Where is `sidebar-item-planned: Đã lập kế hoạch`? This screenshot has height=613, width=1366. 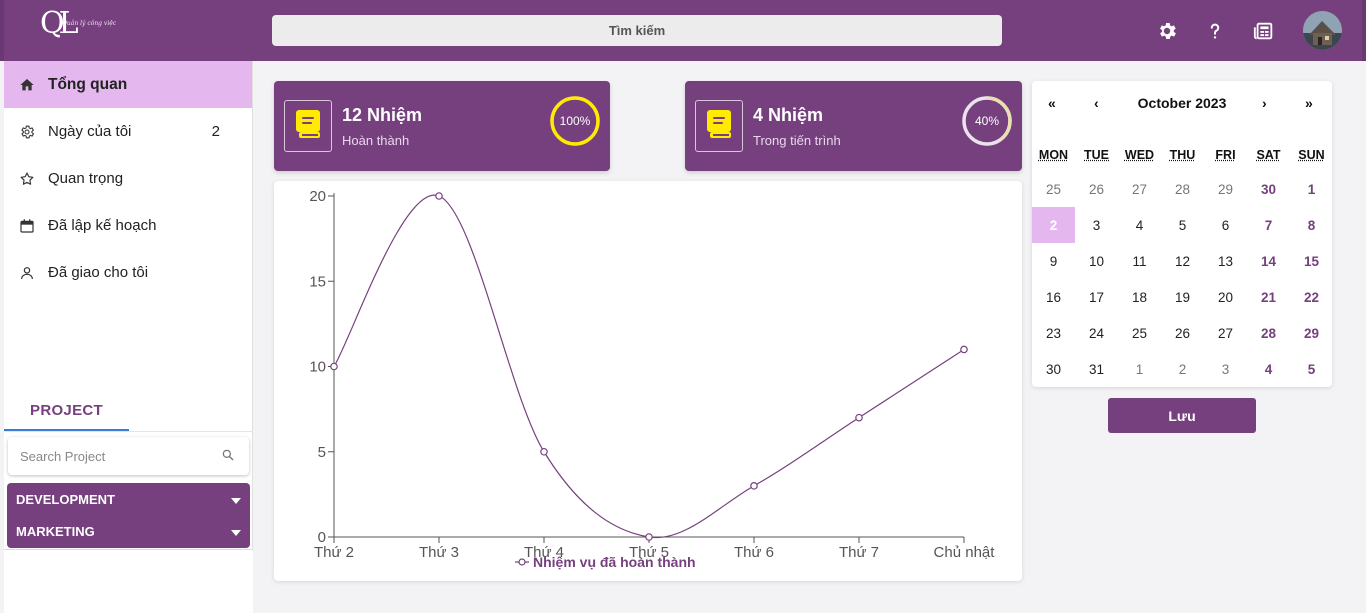 sidebar-item-planned: Đã lập kế hoạch is located at coordinates (128, 225).